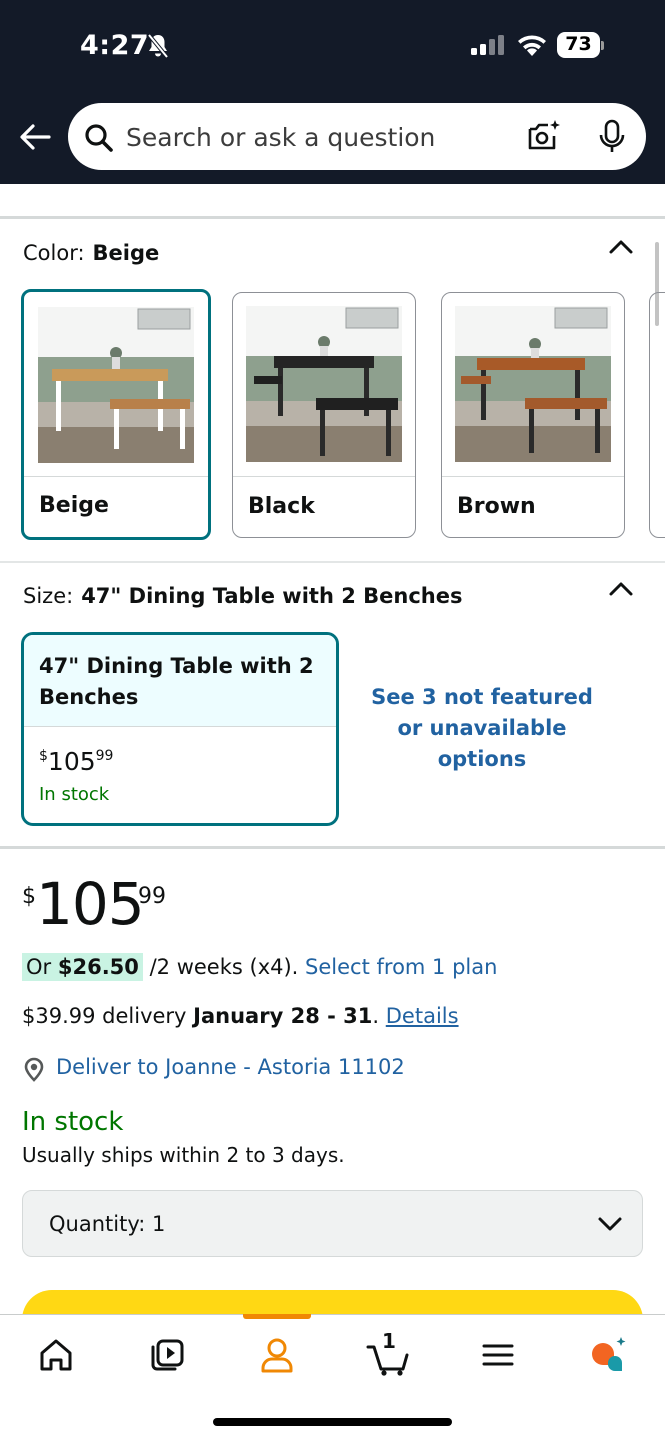  Describe the element at coordinates (612, 137) in the screenshot. I see `microphone-icon` at that location.